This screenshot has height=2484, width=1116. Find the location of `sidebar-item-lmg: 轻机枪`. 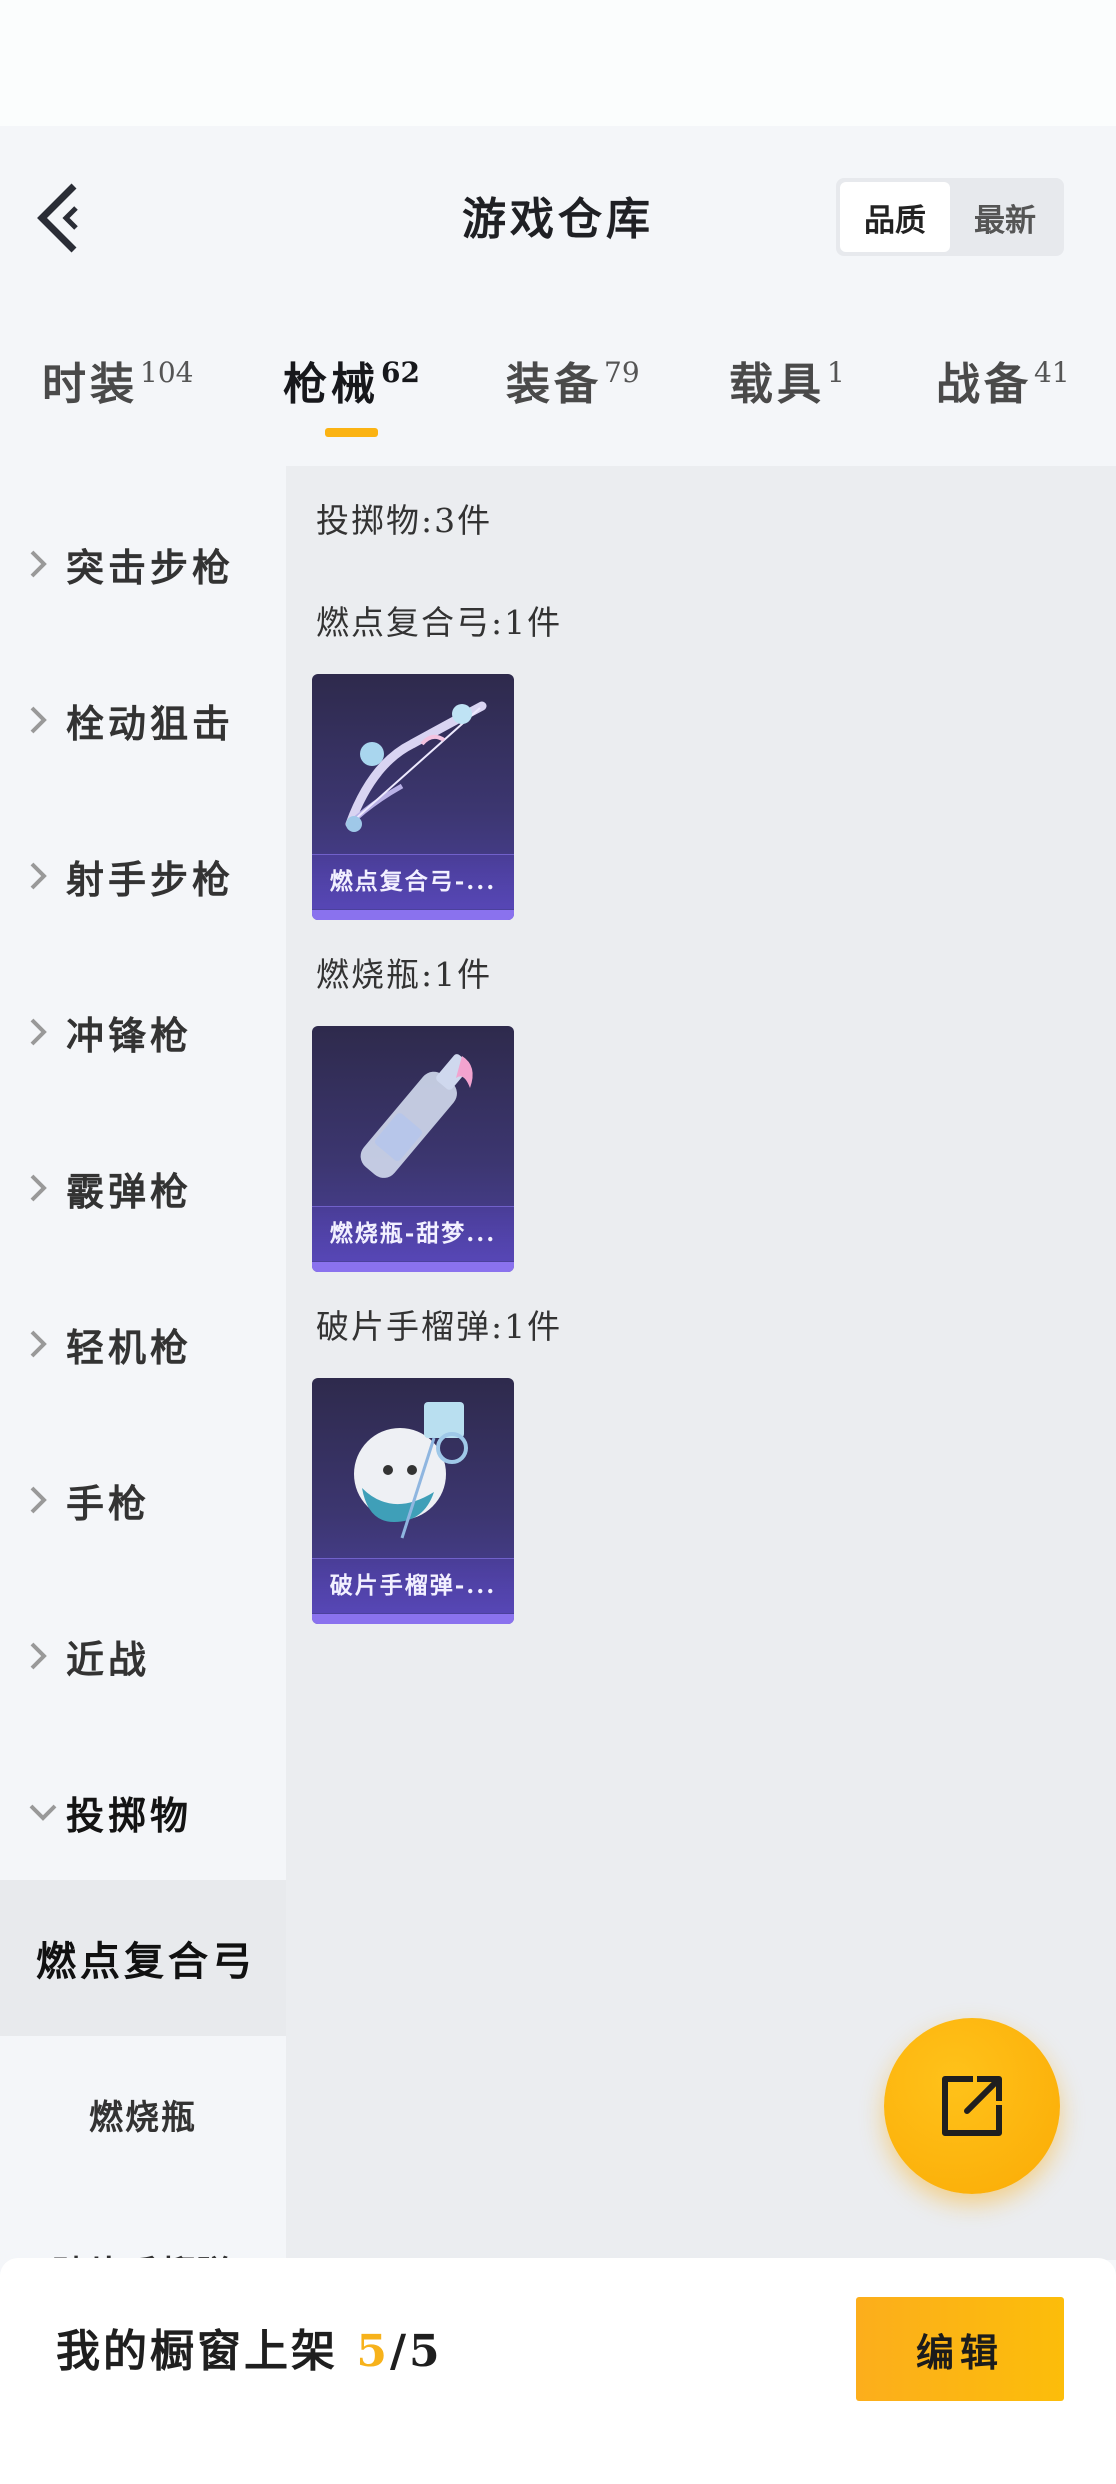

sidebar-item-lmg: 轻机枪 is located at coordinates (143, 1344).